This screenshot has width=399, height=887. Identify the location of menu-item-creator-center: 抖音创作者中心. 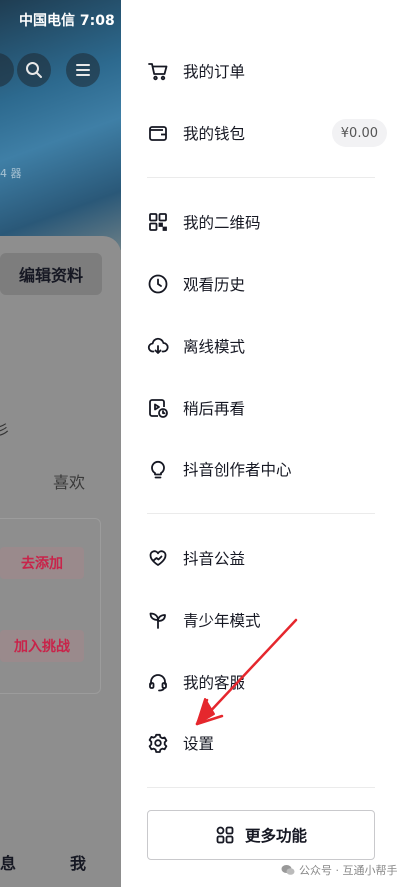
(267, 469).